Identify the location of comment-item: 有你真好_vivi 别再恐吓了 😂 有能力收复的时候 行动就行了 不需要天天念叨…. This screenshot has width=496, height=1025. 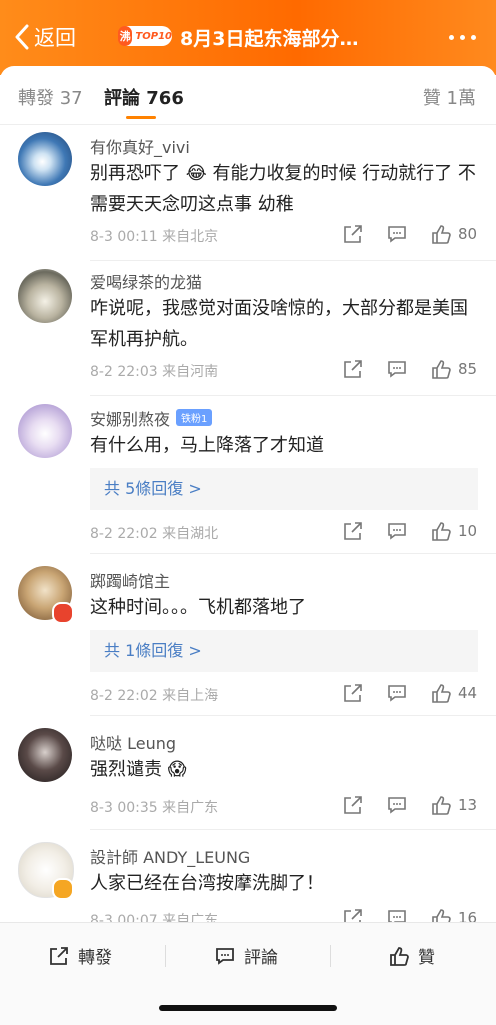
(248, 192).